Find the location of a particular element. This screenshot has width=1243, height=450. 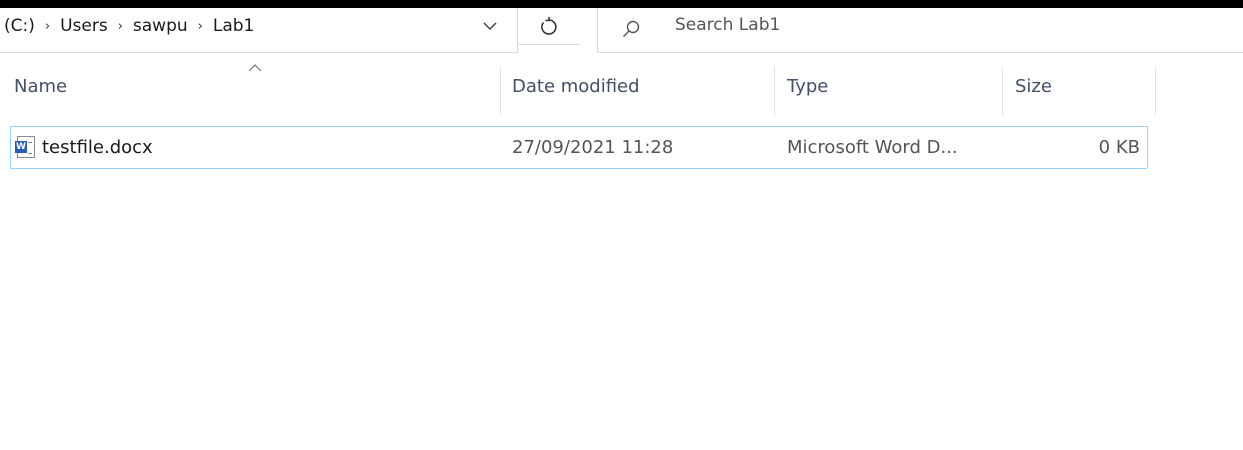

file-date-modified: 27/09/2021 11:28 is located at coordinates (593, 147).